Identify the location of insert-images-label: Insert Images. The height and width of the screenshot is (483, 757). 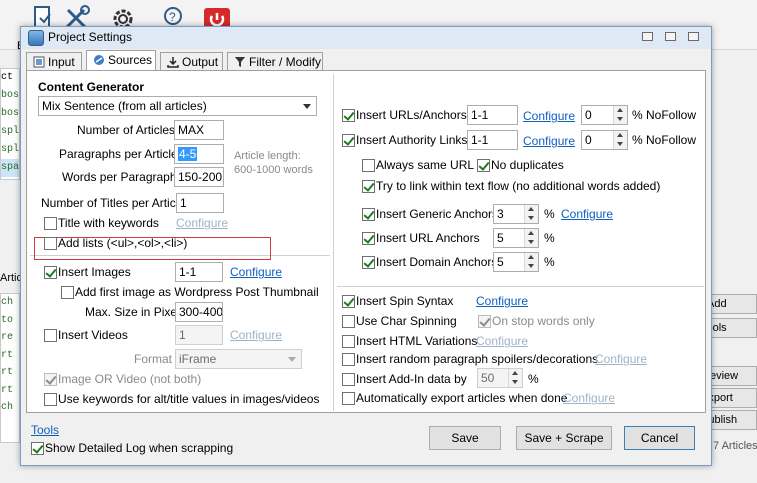
(94, 272).